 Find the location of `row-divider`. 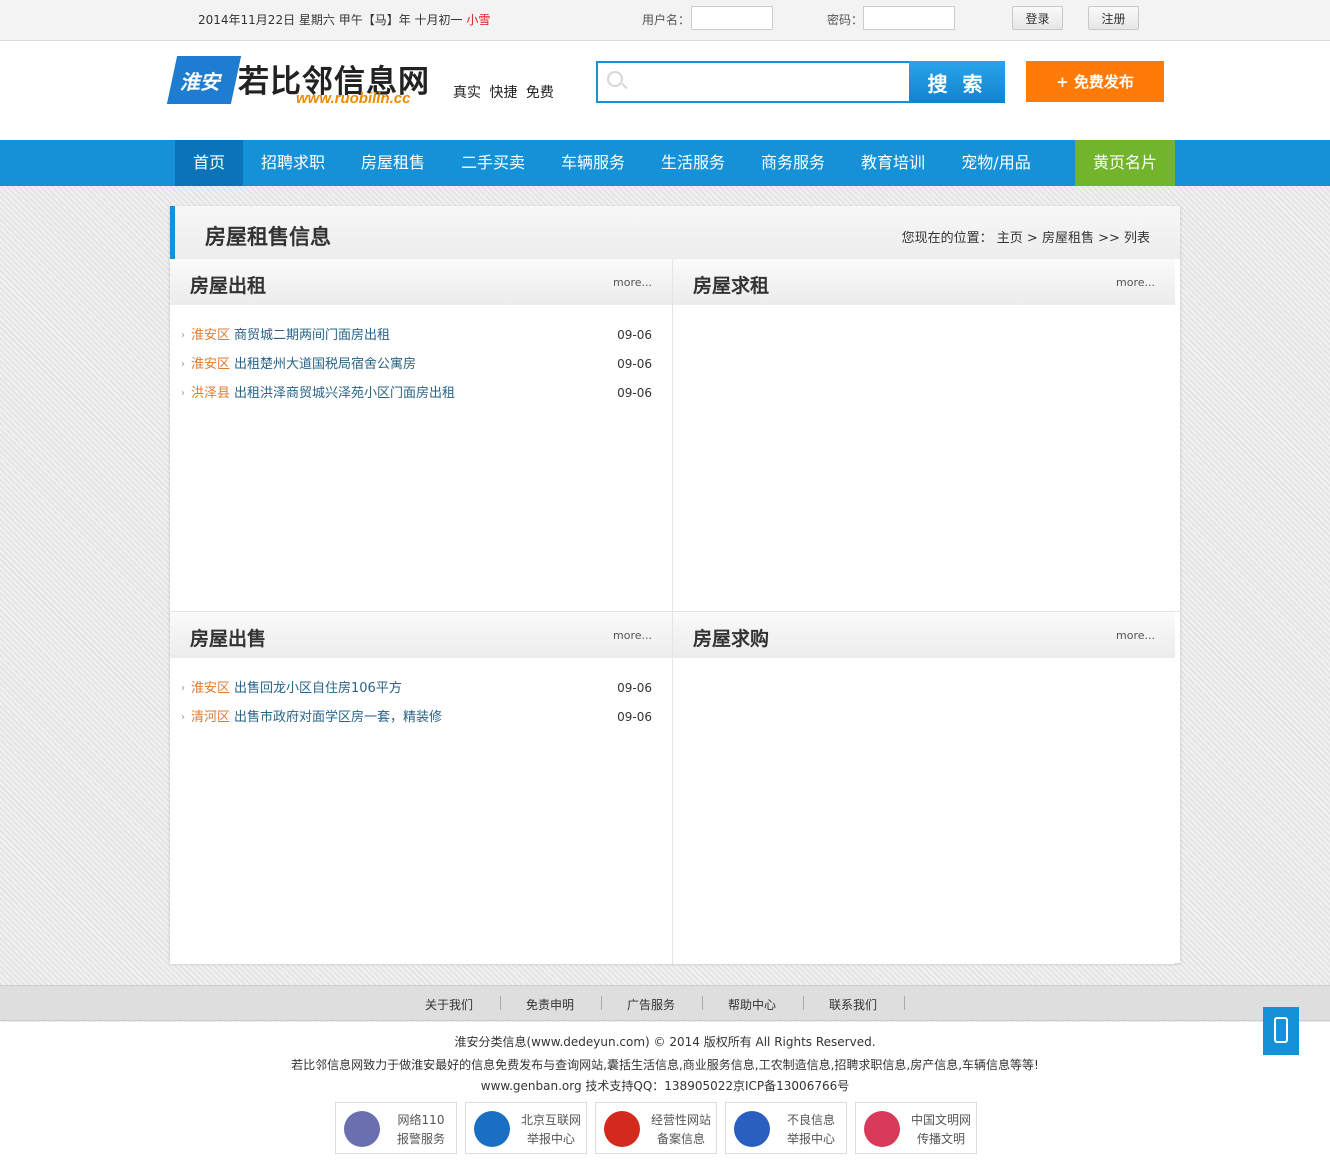

row-divider is located at coordinates (675, 611).